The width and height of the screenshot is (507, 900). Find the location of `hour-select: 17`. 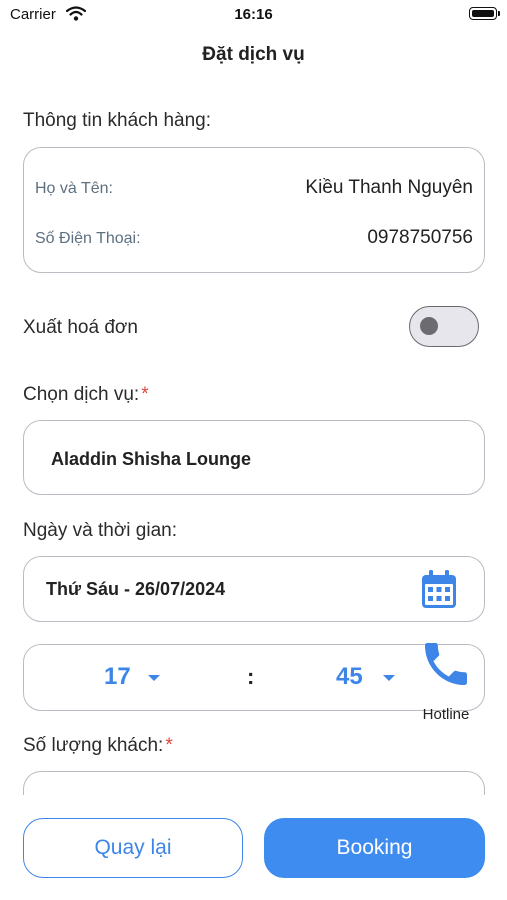

hour-select: 17 is located at coordinates (117, 677).